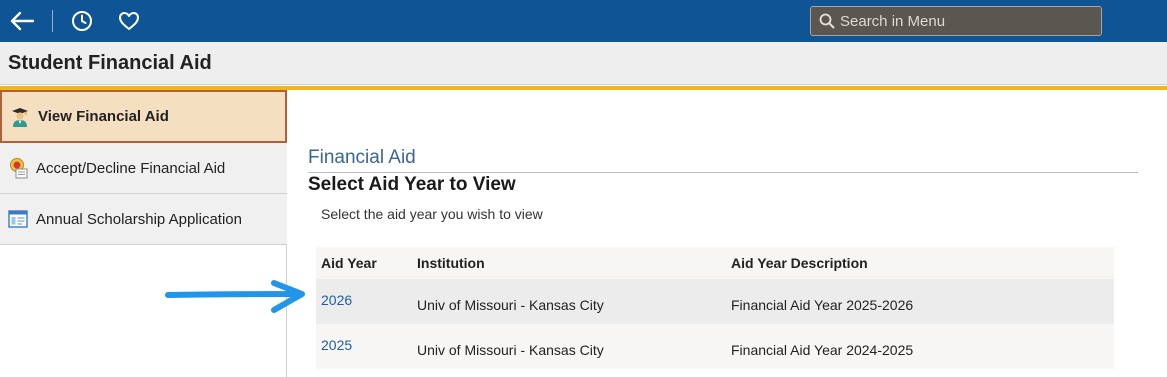 The width and height of the screenshot is (1167, 377). I want to click on back-button, so click(22, 21).